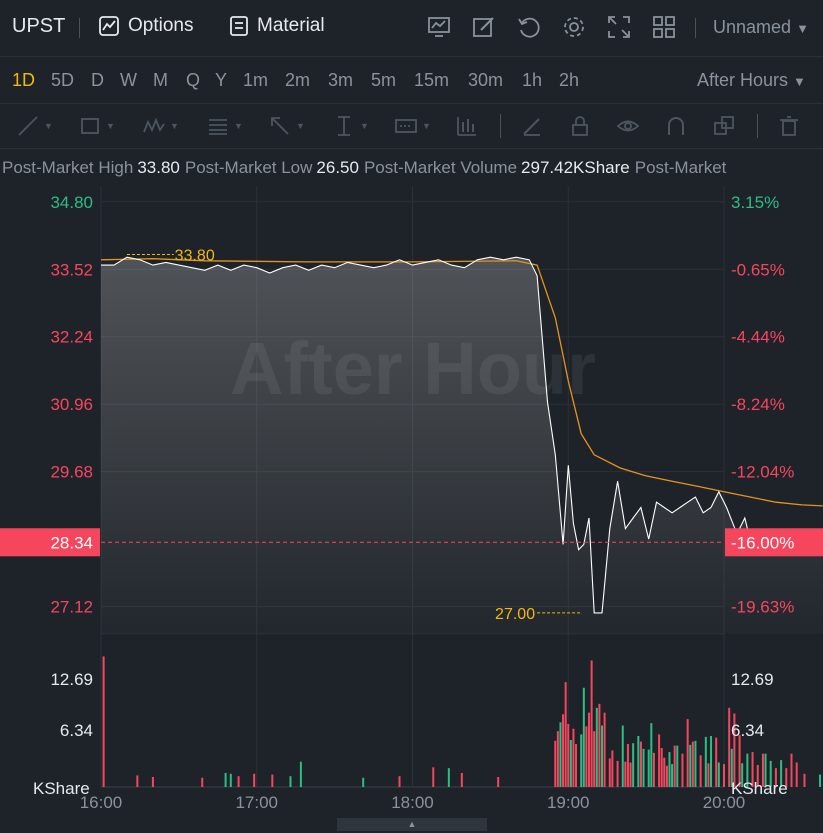 The image size is (823, 833). I want to click on interval-day: D, so click(97, 80).